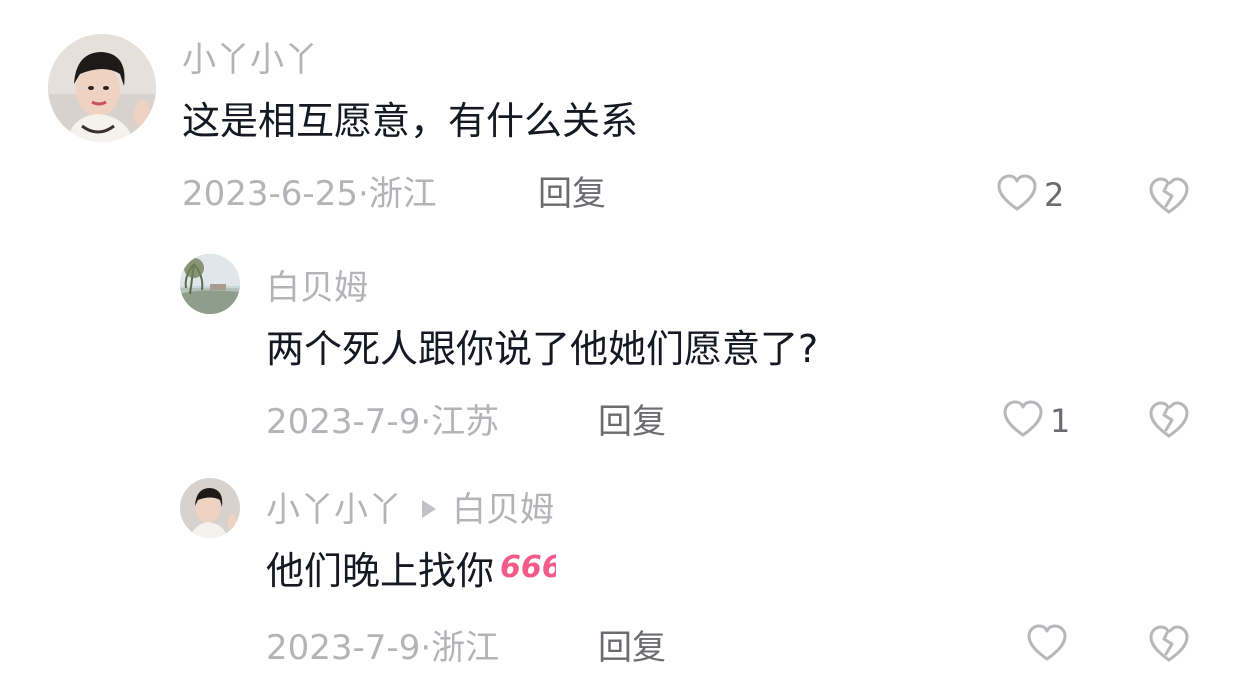 The image size is (1242, 684). I want to click on comment-location: 浙江, so click(465, 648).